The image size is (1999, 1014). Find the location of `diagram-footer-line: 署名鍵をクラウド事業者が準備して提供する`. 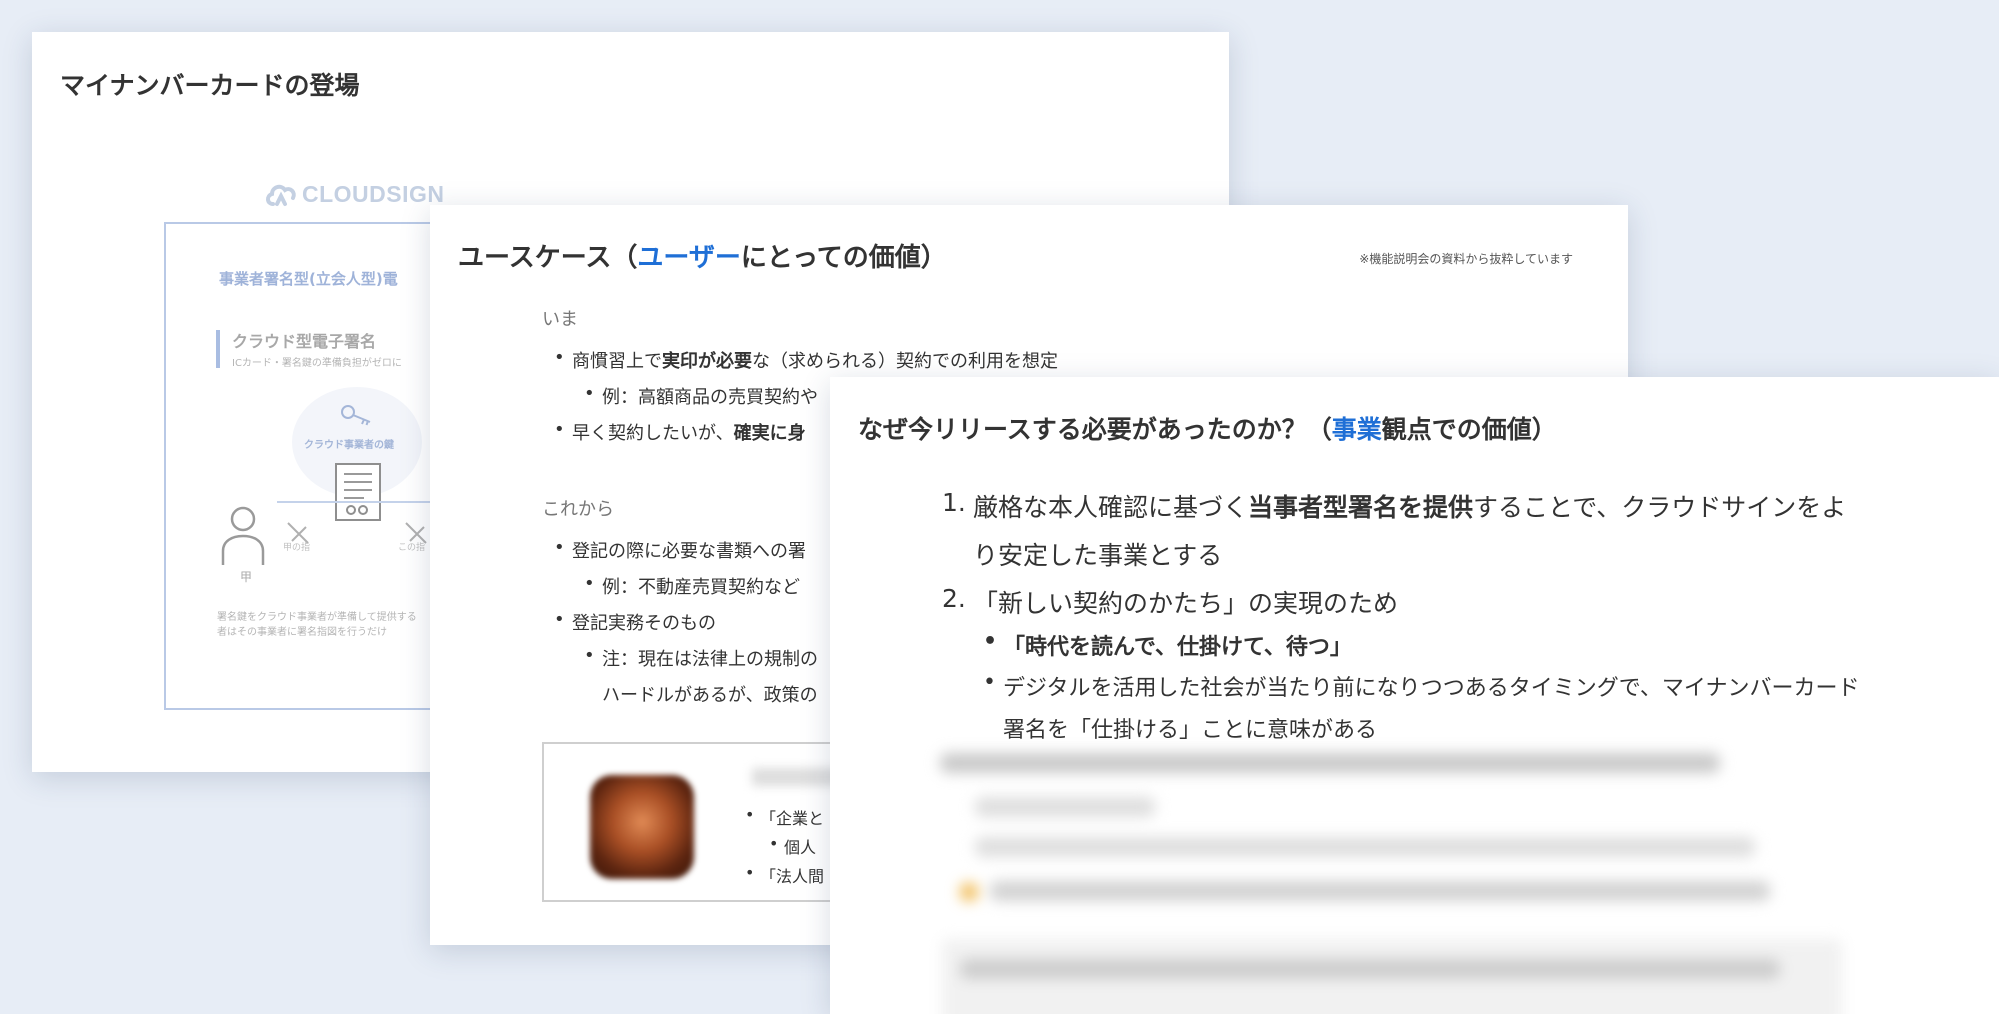

diagram-footer-line: 署名鍵をクラウド事業者が準備して提供する is located at coordinates (317, 617).